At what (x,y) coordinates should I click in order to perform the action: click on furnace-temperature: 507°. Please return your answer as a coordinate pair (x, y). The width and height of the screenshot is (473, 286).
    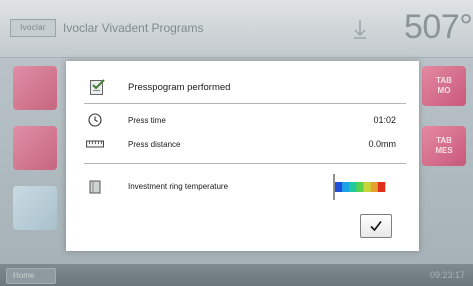
    Looking at the image, I should click on (438, 27).